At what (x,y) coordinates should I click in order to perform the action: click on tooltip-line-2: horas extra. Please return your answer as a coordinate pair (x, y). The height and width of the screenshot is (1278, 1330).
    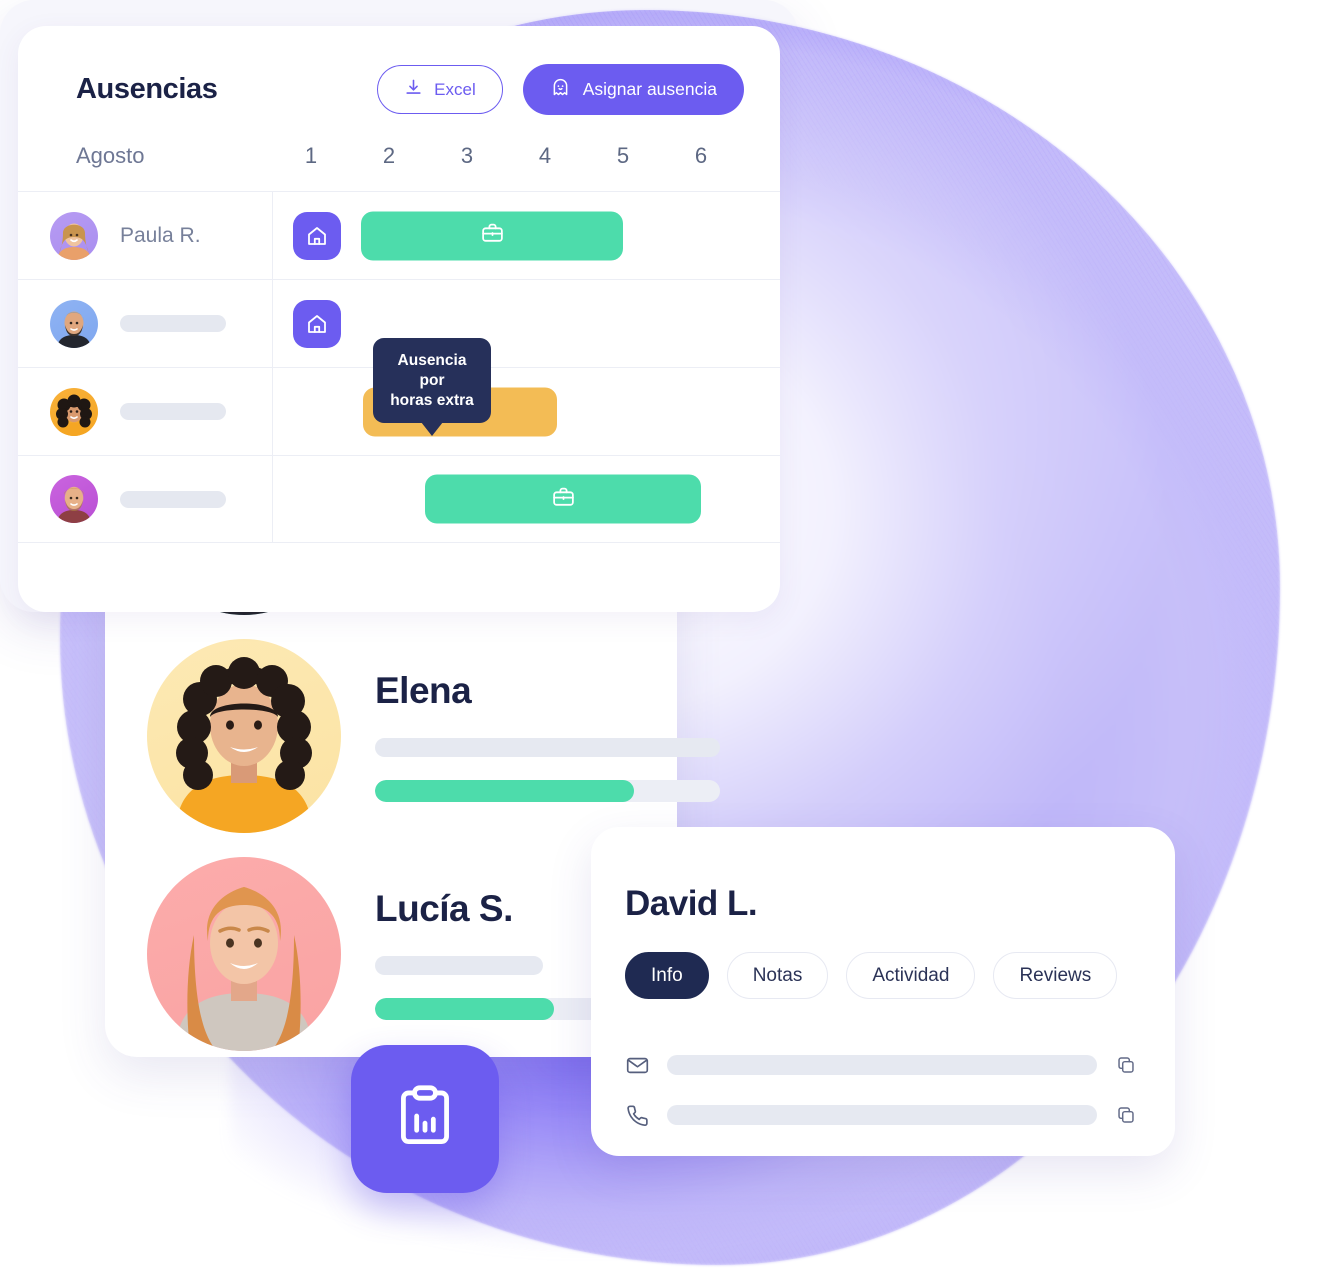
    Looking at the image, I should click on (432, 400).